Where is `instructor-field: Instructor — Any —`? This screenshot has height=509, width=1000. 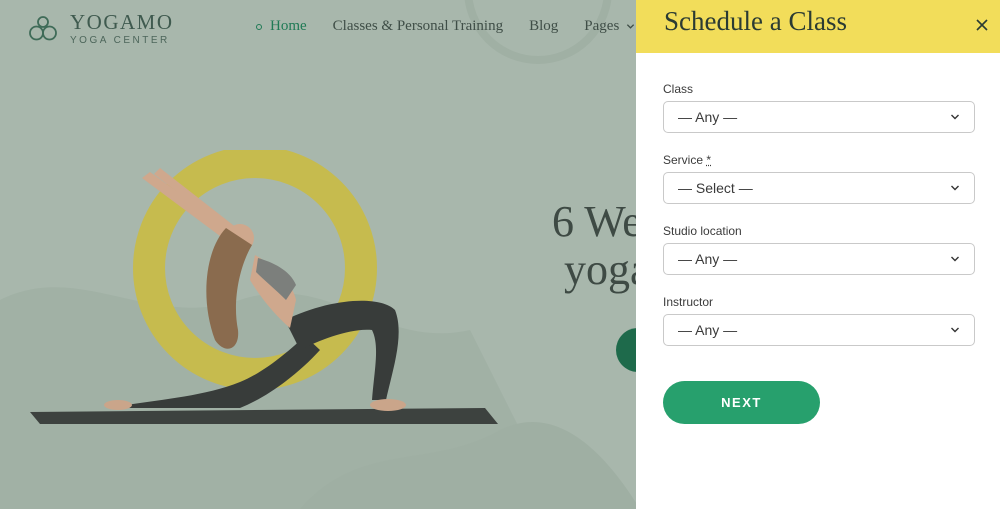 instructor-field: Instructor — Any — is located at coordinates (819, 320).